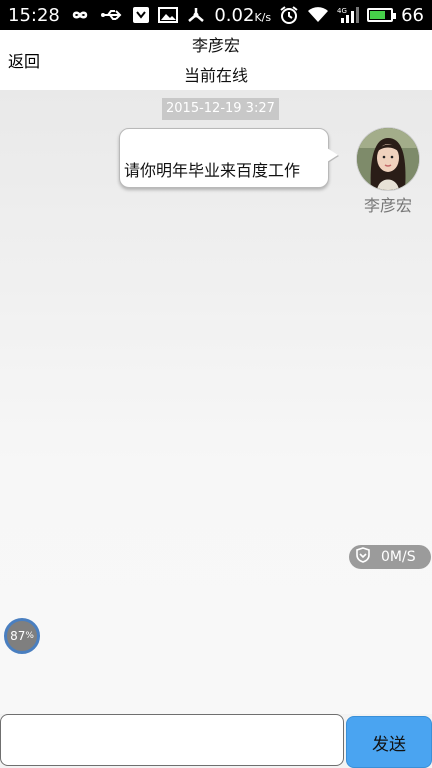  I want to click on wifi-icon, so click(318, 15).